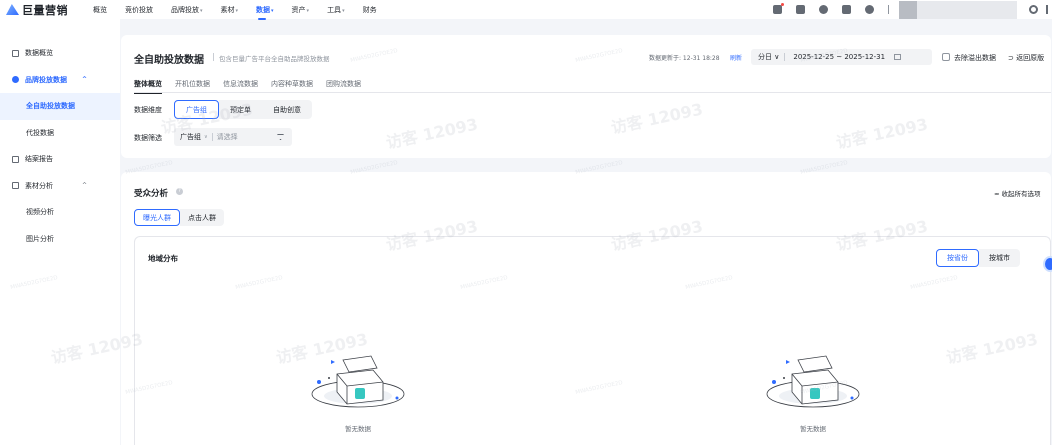 The image size is (1052, 445). I want to click on nav-item: 竞价投放, so click(139, 10).